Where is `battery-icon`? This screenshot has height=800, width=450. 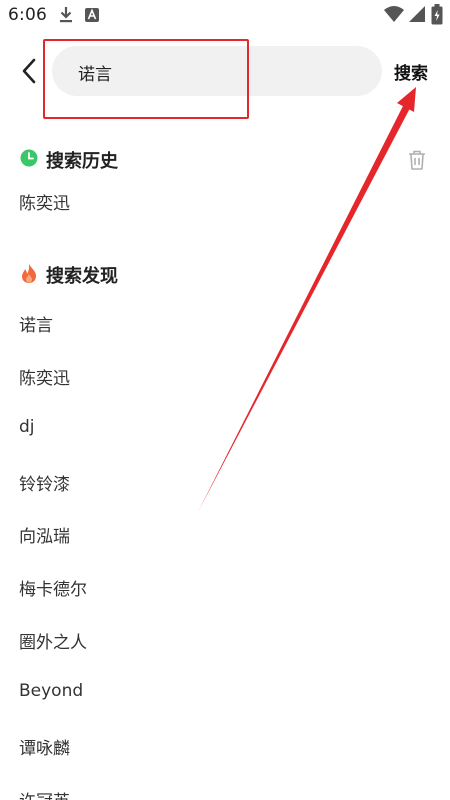 battery-icon is located at coordinates (437, 16).